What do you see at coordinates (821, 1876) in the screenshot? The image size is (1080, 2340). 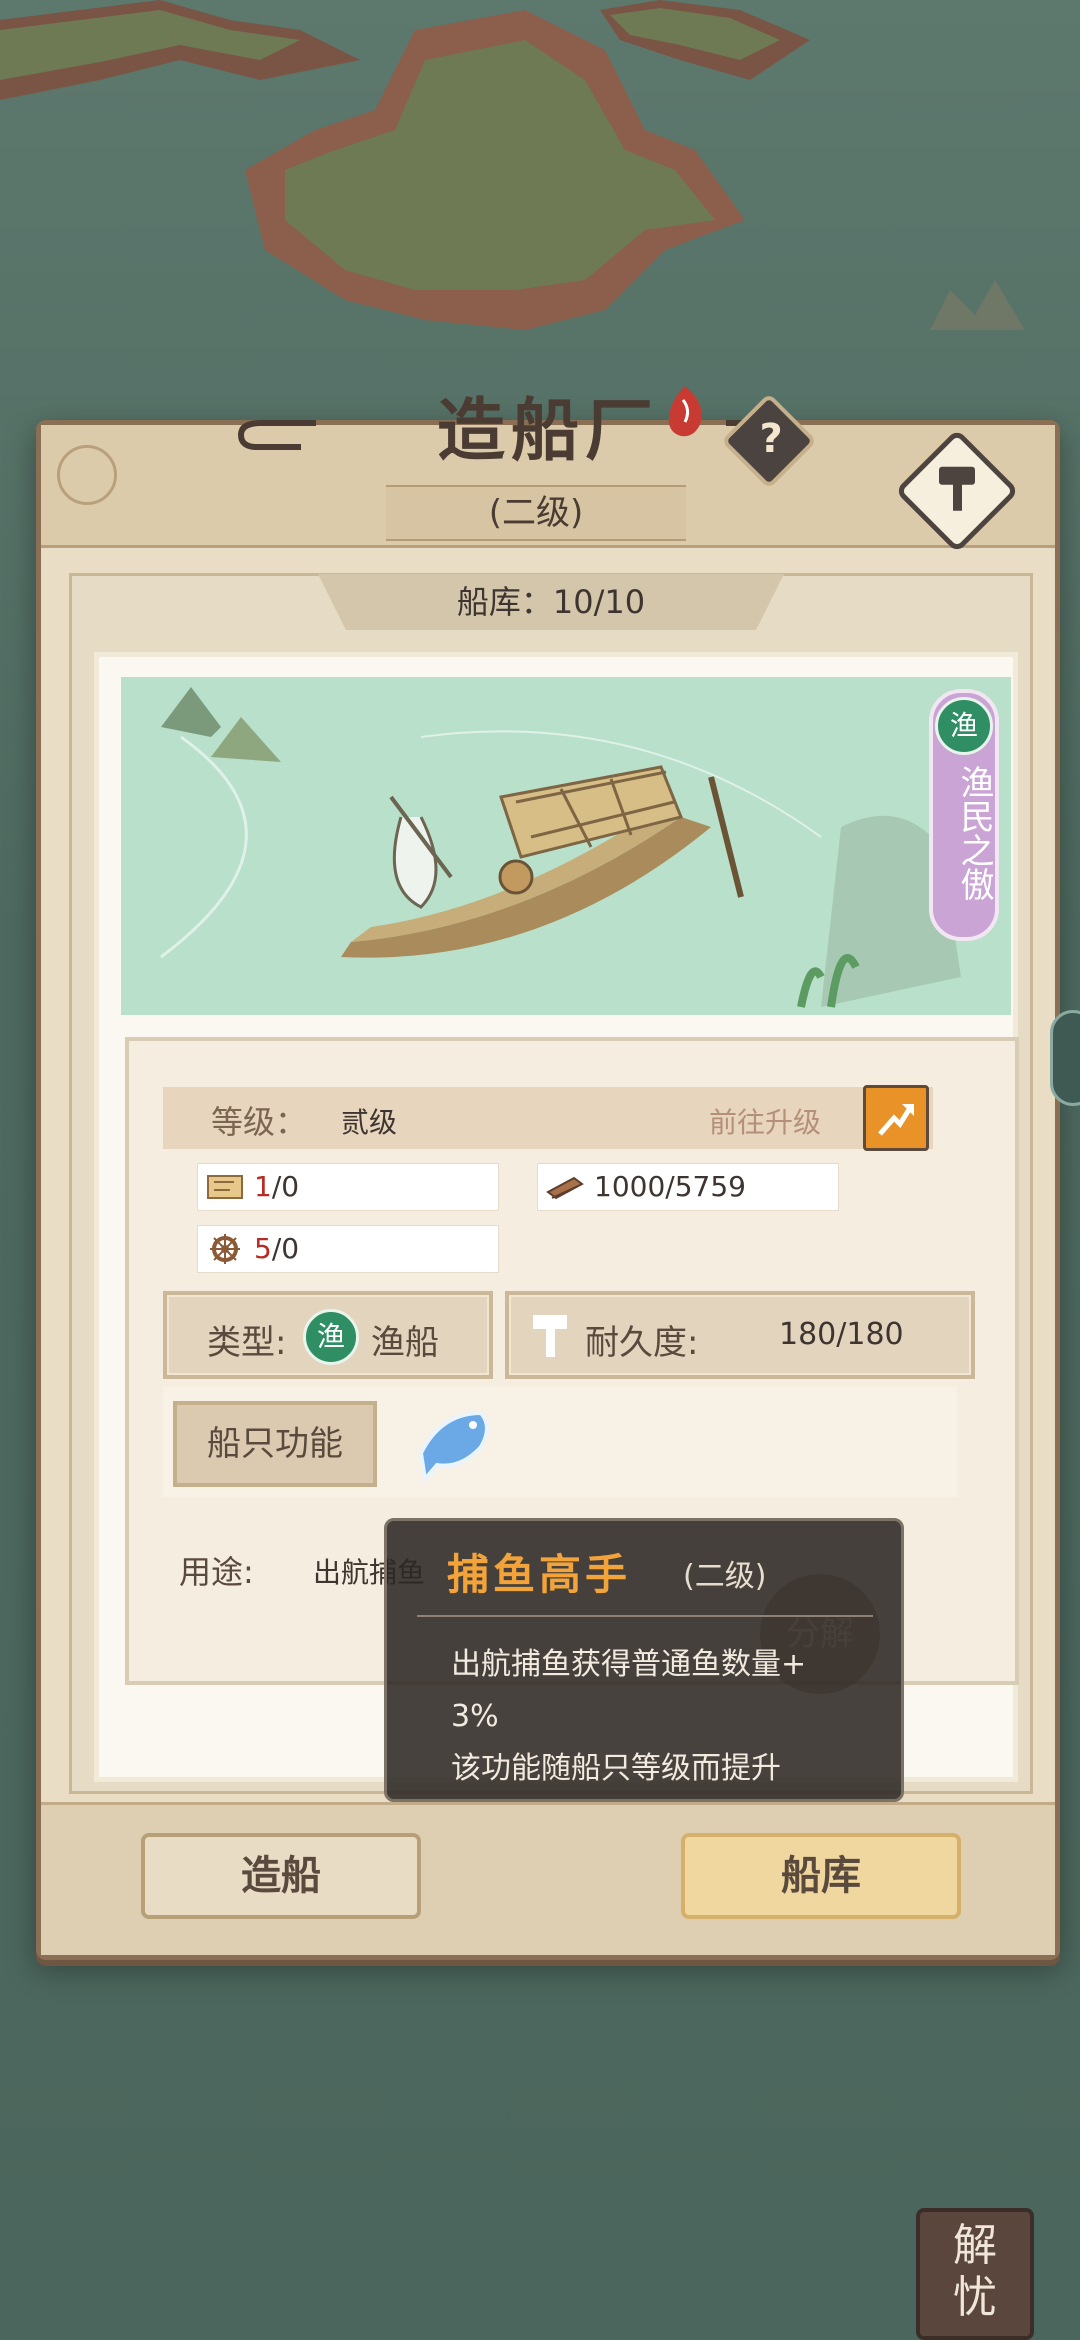 I see `dock-button: 船库` at bounding box center [821, 1876].